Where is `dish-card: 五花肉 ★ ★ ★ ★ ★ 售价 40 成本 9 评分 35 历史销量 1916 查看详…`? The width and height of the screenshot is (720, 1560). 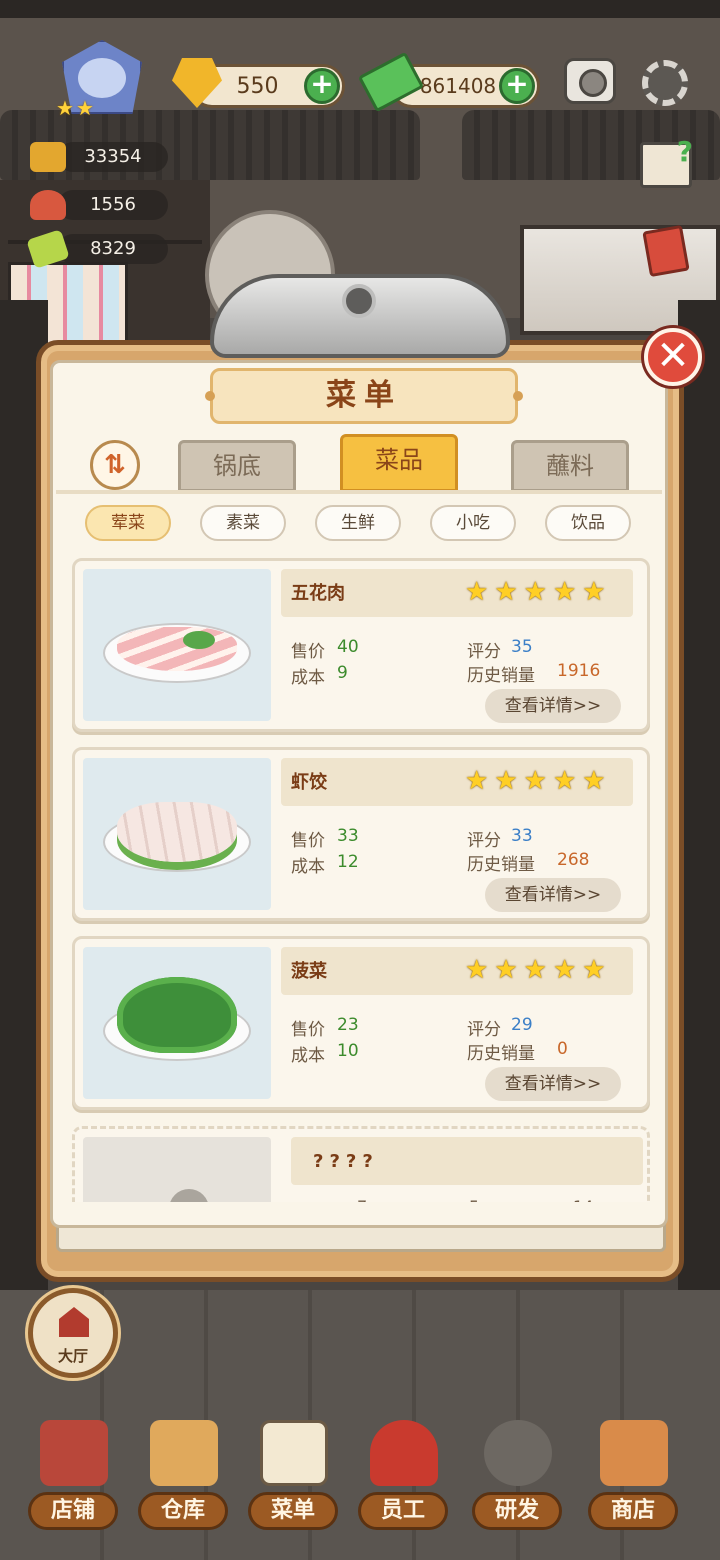 dish-card: 五花肉 ★ ★ ★ ★ ★ 售价 40 成本 9 评分 35 历史销量 1916 查看详… is located at coordinates (361, 645).